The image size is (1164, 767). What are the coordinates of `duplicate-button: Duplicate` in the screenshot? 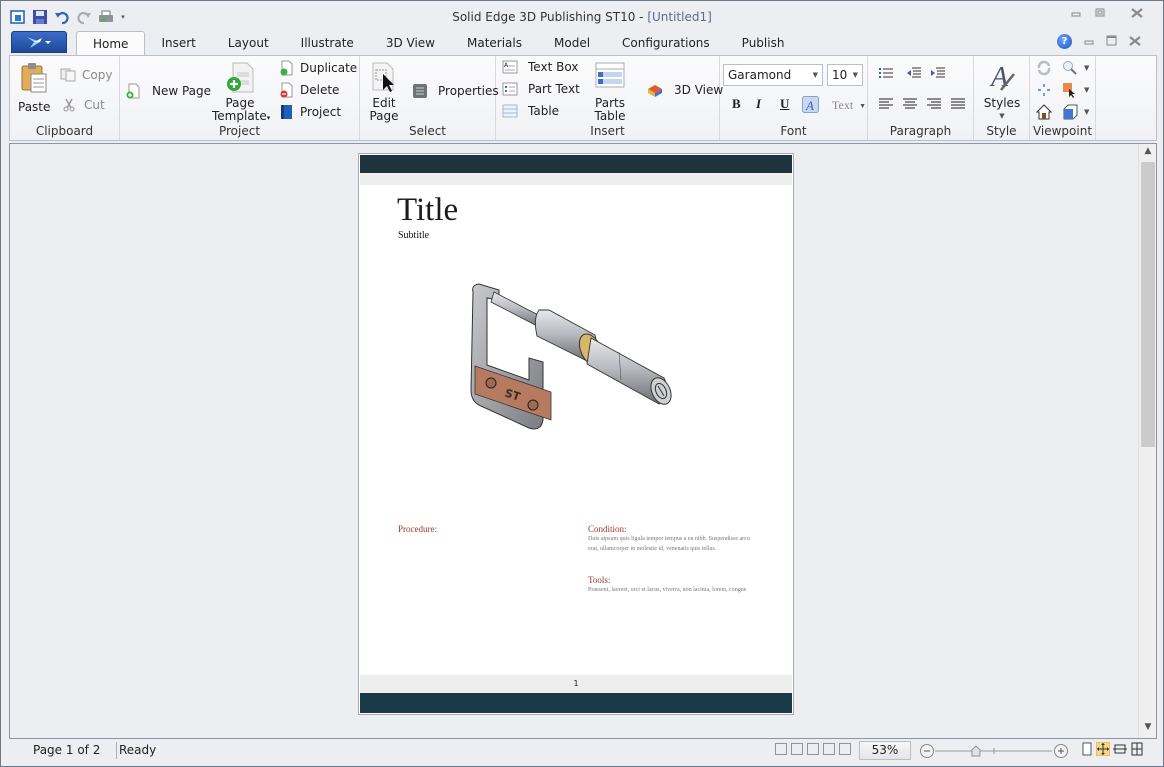 It's located at (317, 68).